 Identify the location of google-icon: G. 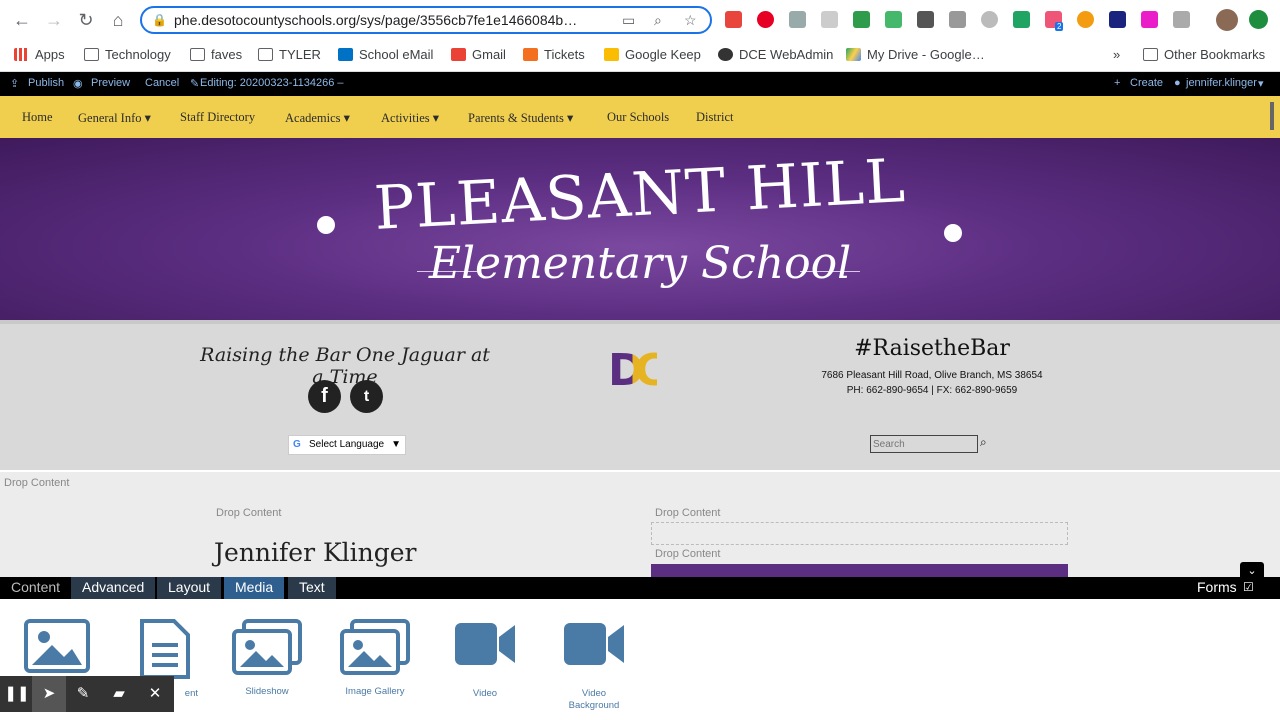
(297, 444).